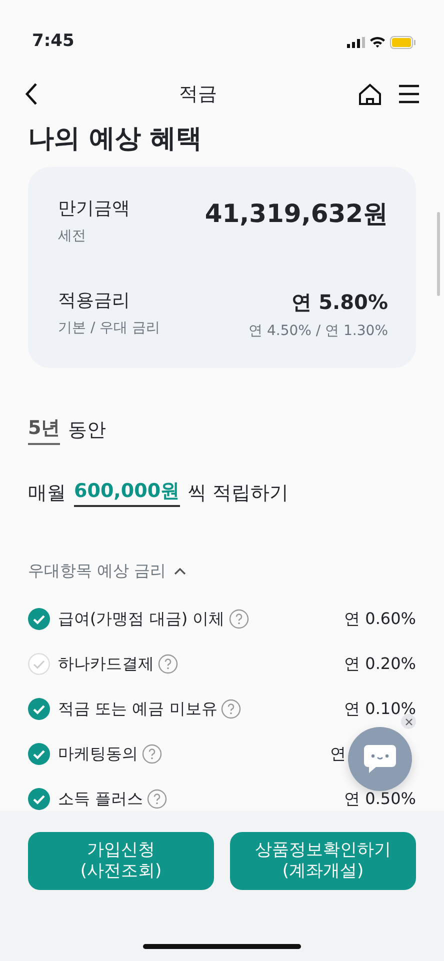 The width and height of the screenshot is (444, 961). What do you see at coordinates (109, 328) in the screenshot?
I see `summary-note: 기본 / 우대 금리` at bounding box center [109, 328].